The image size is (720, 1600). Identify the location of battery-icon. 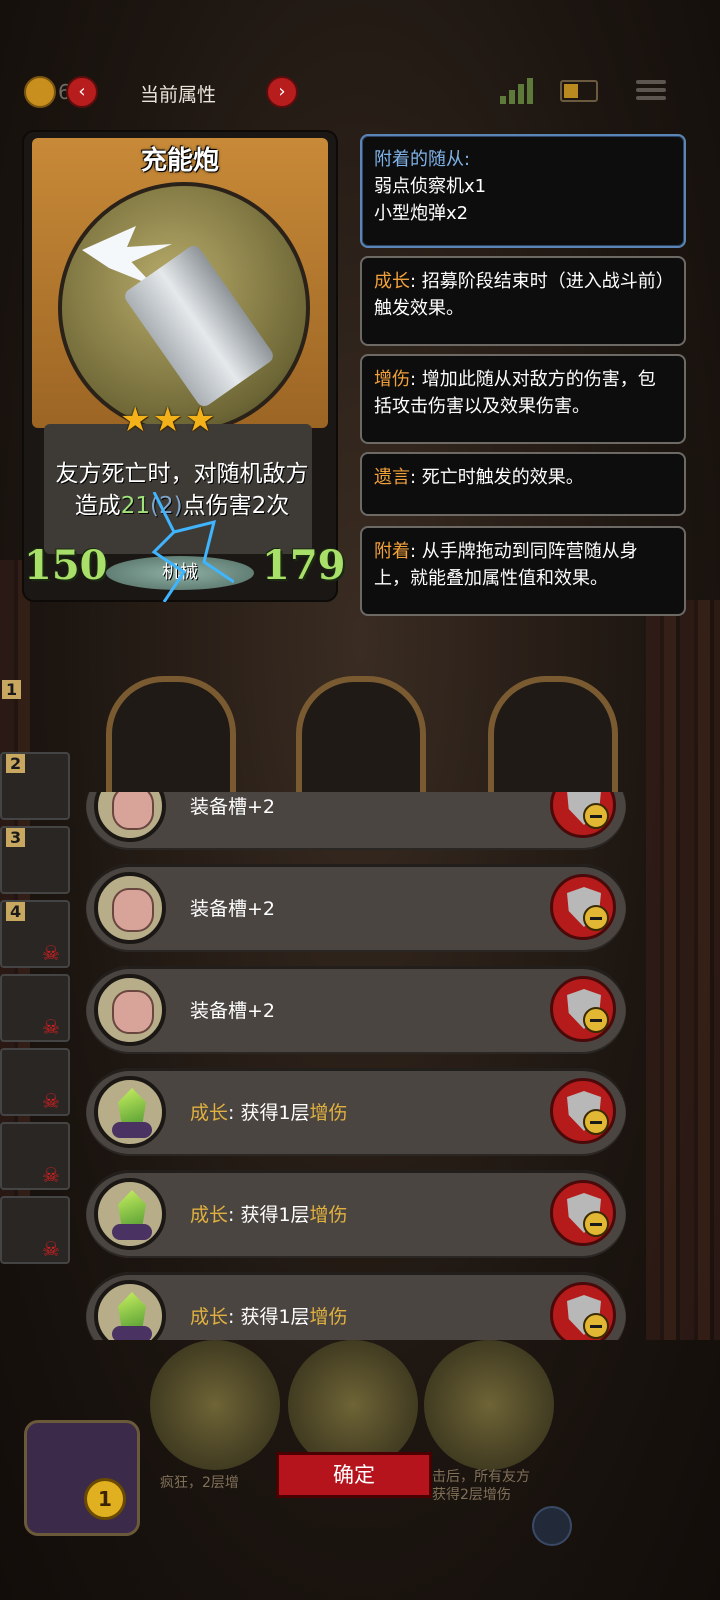
(579, 91).